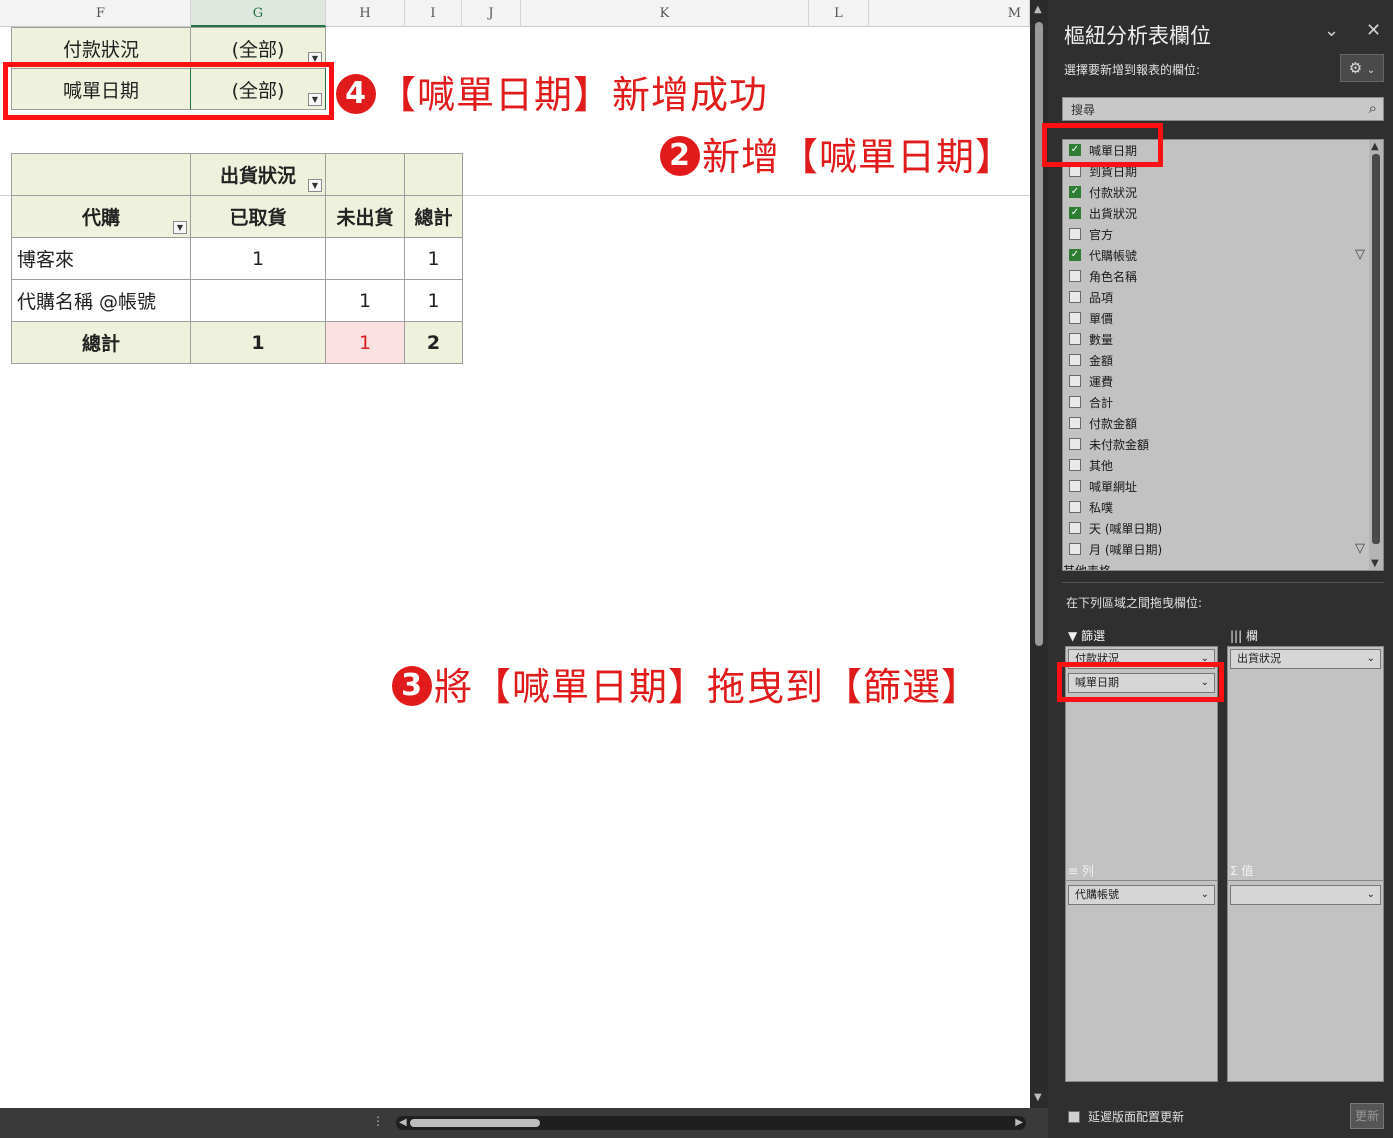 Image resolution: width=1393 pixels, height=1138 pixels. Describe the element at coordinates (665, 13) in the screenshot. I see `column-header-k: K` at that location.